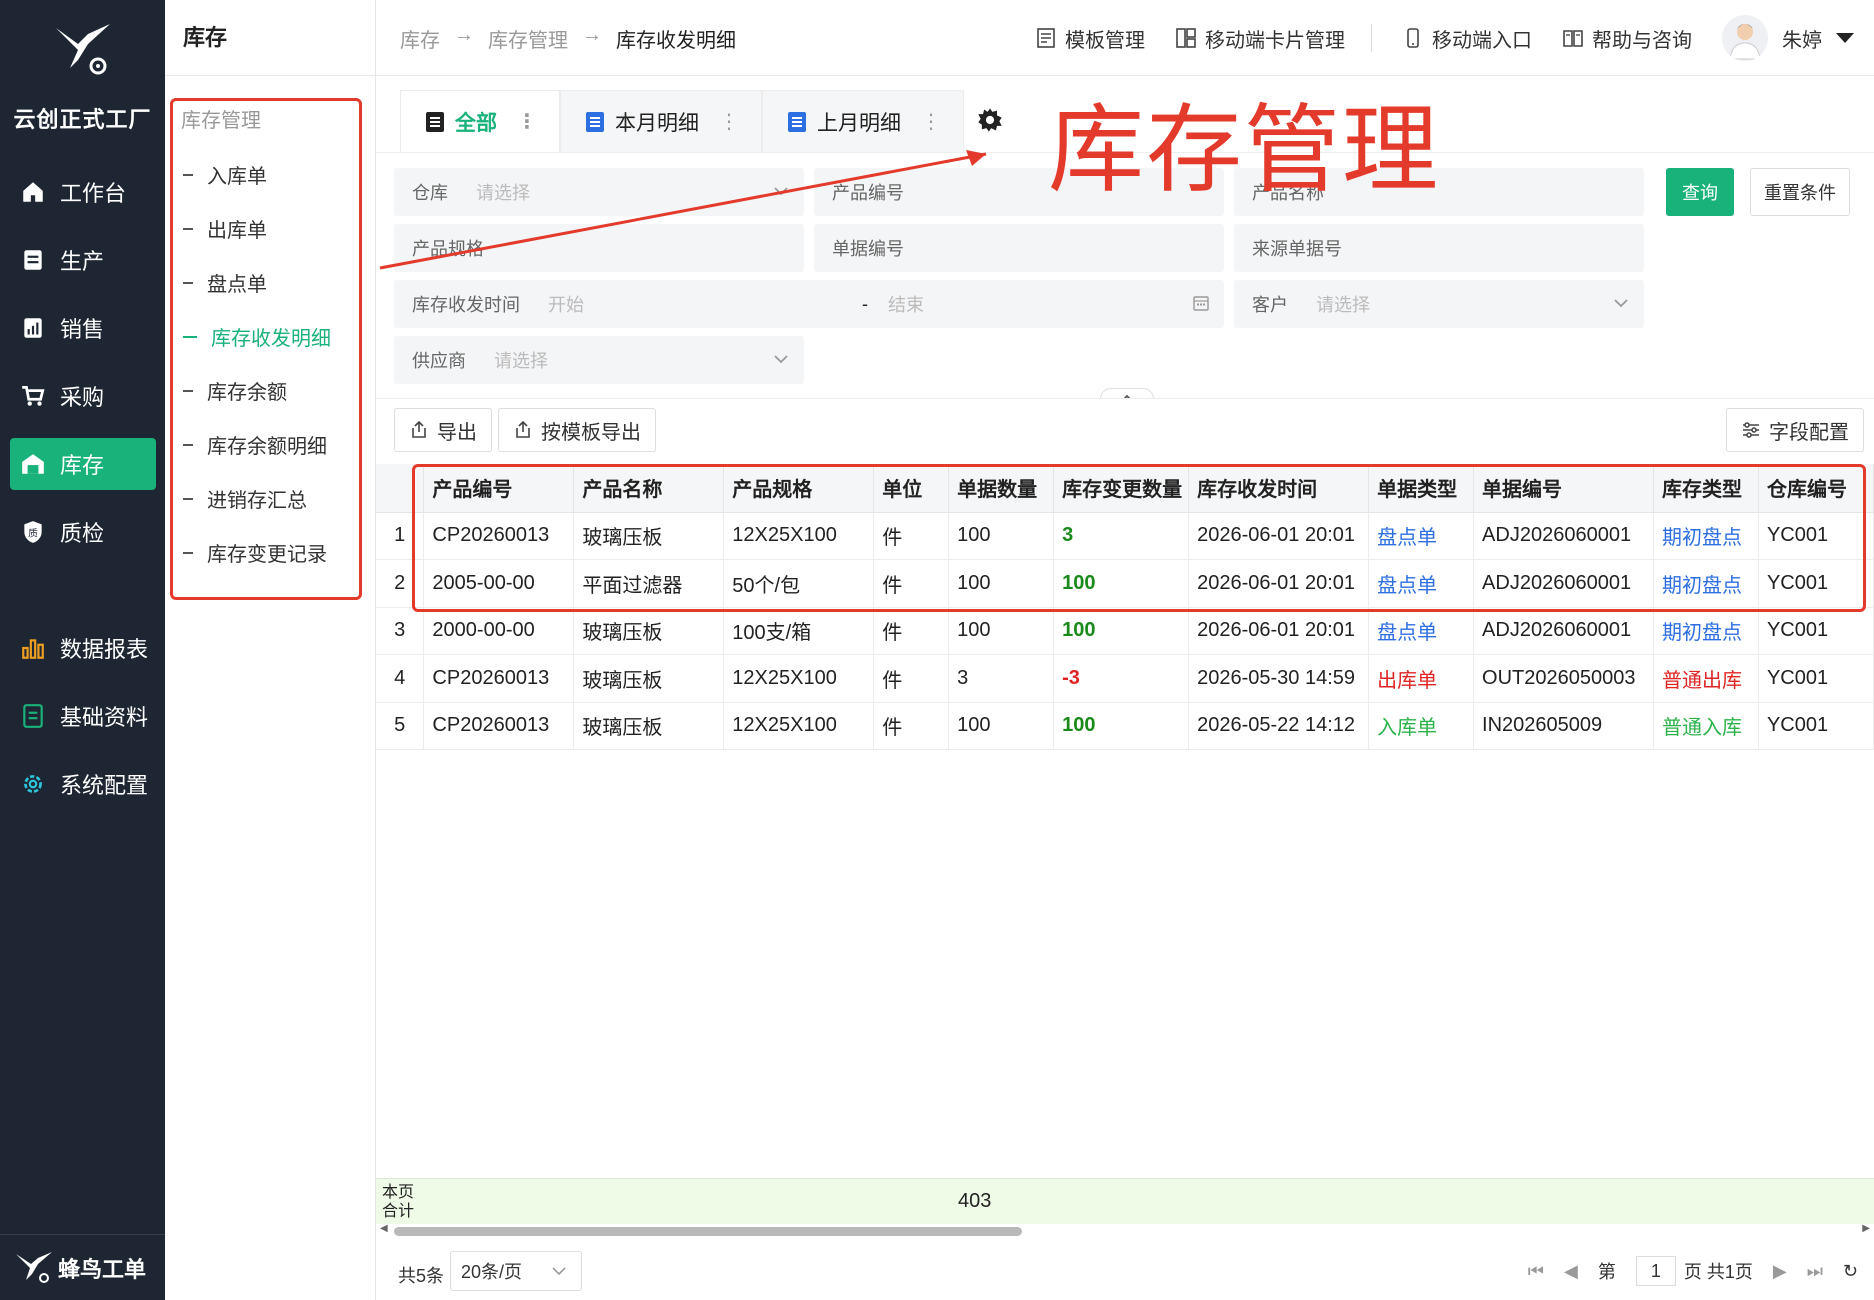 This screenshot has height=1300, width=1874. I want to click on cell-unit: 件, so click(911, 536).